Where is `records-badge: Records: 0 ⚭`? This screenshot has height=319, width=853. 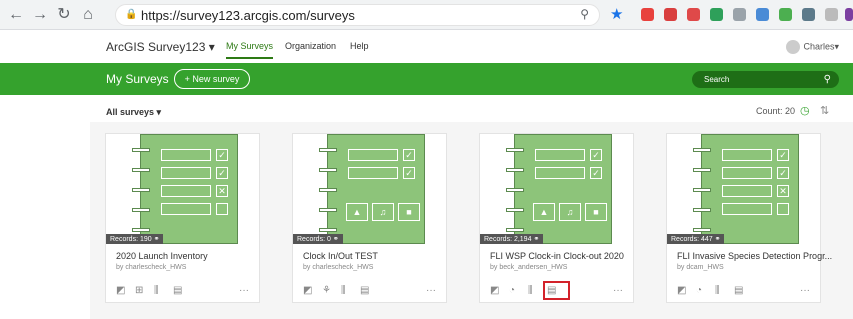
records-badge: Records: 0 ⚭ is located at coordinates (318, 239).